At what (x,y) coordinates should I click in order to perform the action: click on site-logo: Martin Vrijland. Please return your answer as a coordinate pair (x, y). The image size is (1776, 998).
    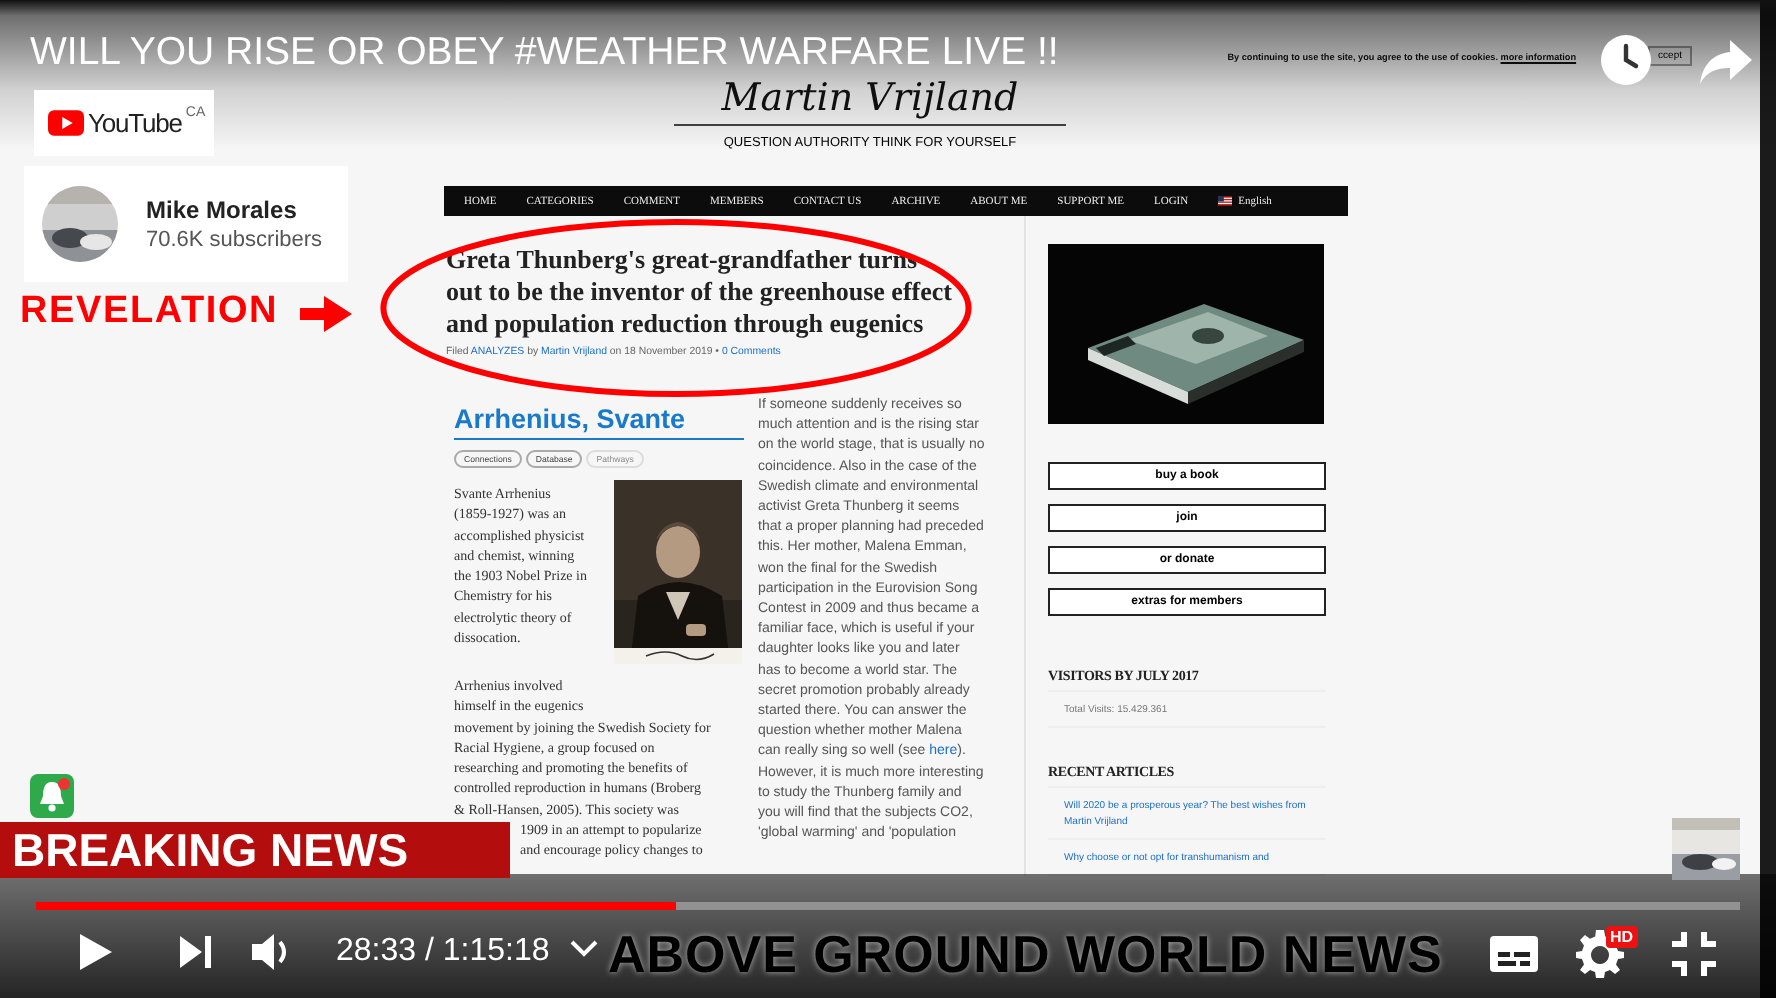
    Looking at the image, I should click on (870, 101).